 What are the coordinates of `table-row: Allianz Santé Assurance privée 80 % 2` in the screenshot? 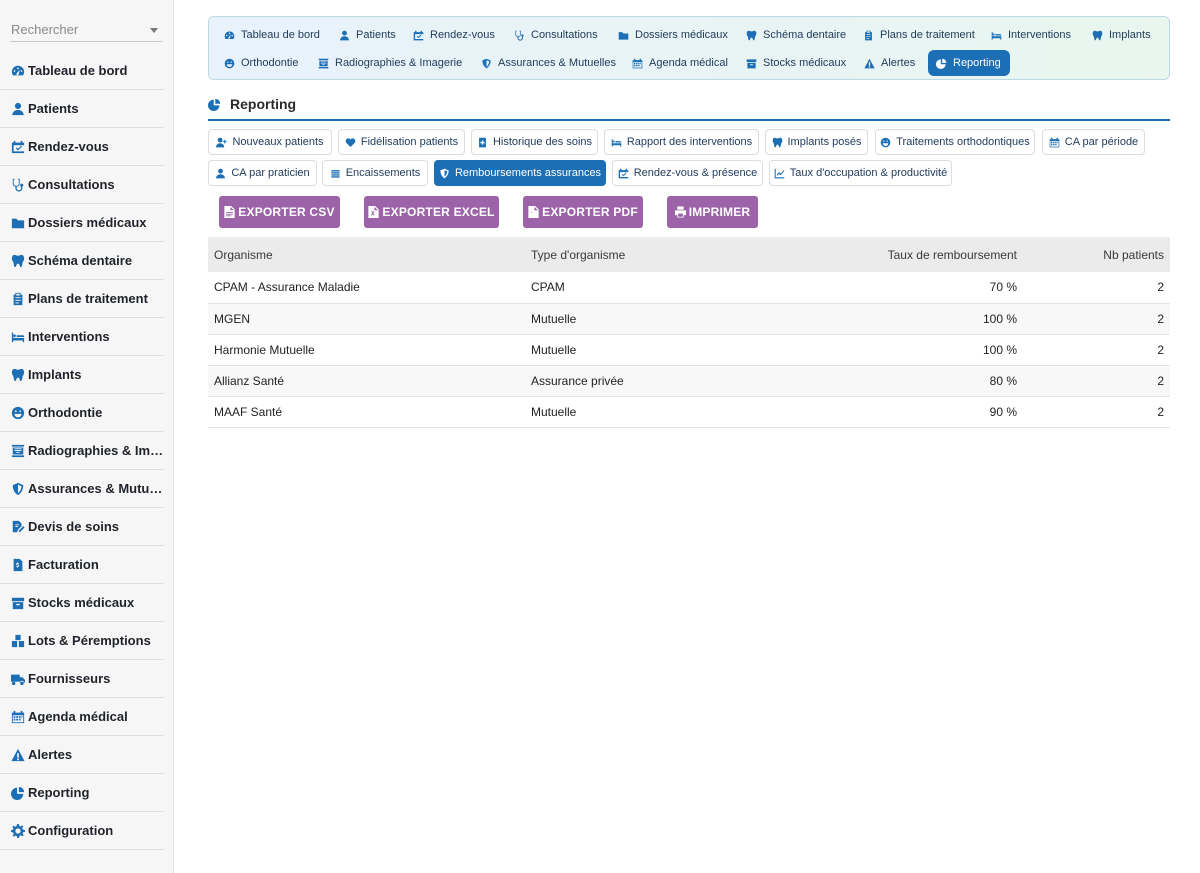 It's located at (689, 381).